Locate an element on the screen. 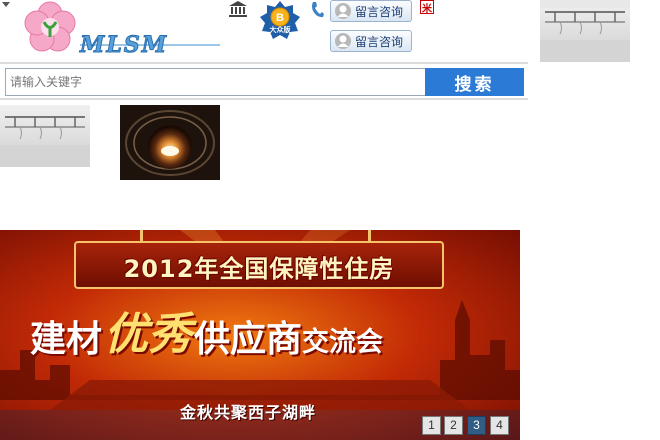 The image size is (660, 440). product-image-rack is located at coordinates (585, 31).